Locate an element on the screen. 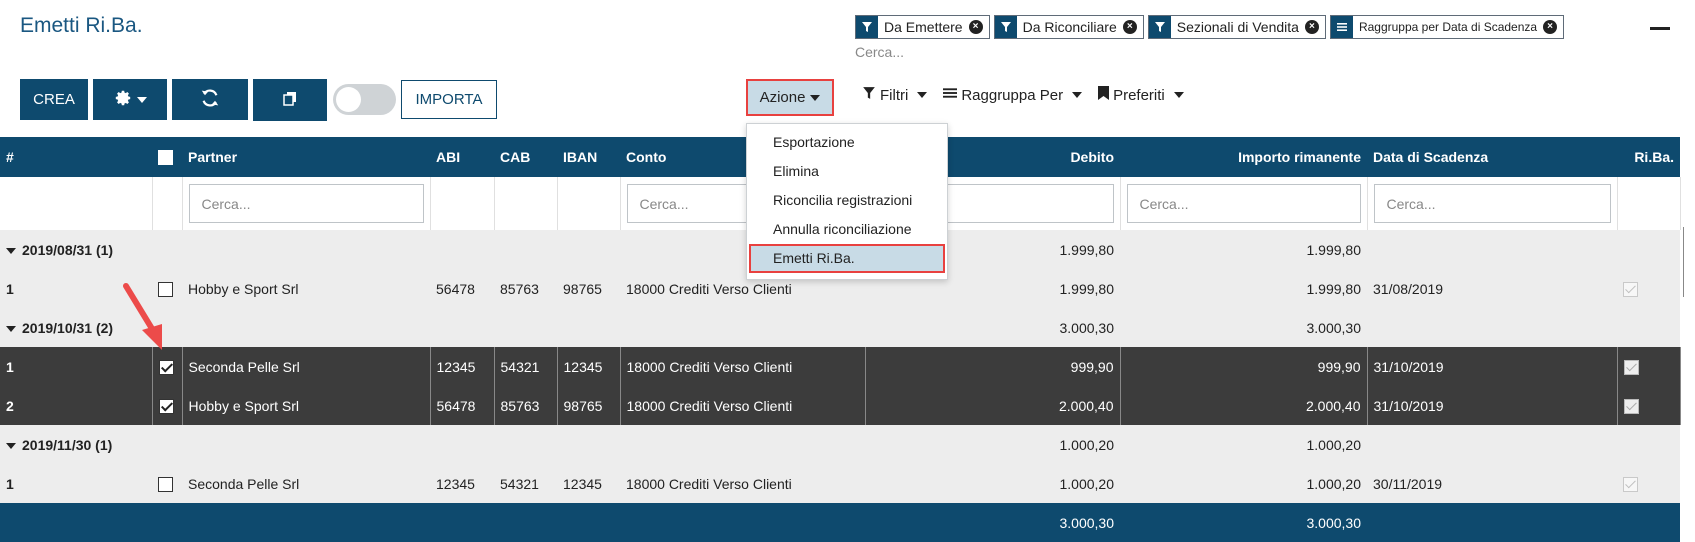 This screenshot has width=1695, height=542. iban-cell: 12345 is located at coordinates (582, 483).